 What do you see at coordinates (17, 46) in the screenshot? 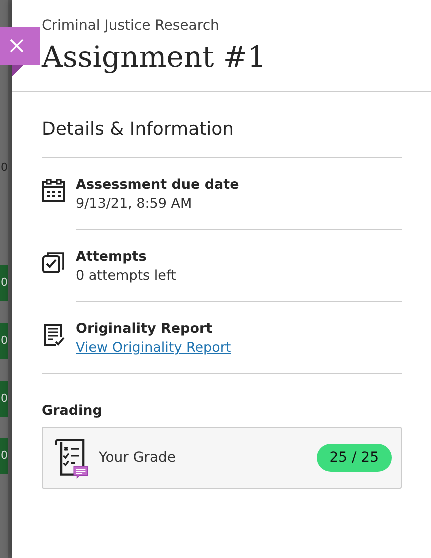
I see `close-icon` at bounding box center [17, 46].